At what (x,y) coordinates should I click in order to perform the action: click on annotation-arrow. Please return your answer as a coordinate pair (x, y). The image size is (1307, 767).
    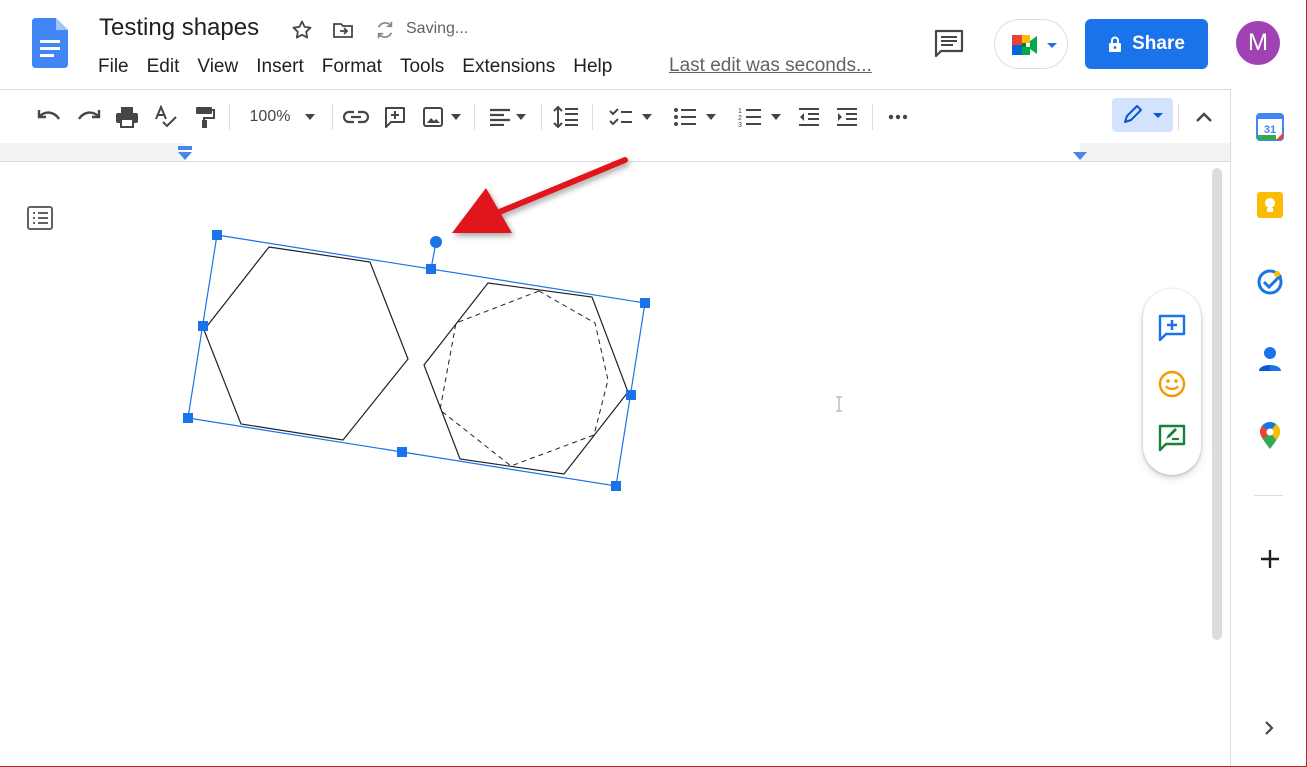
    Looking at the image, I should click on (540, 195).